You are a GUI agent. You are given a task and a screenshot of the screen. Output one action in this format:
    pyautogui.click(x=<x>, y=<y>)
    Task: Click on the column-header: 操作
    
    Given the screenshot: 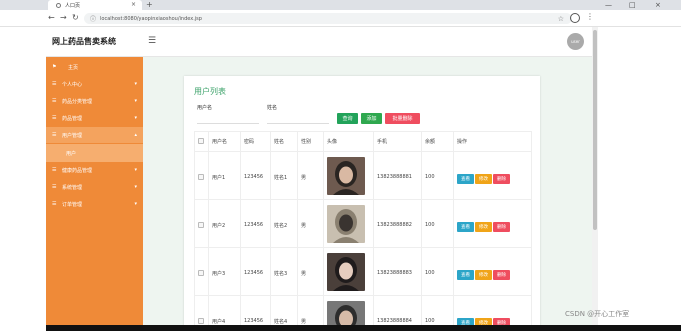 What is the action you would take?
    pyautogui.click(x=492, y=141)
    